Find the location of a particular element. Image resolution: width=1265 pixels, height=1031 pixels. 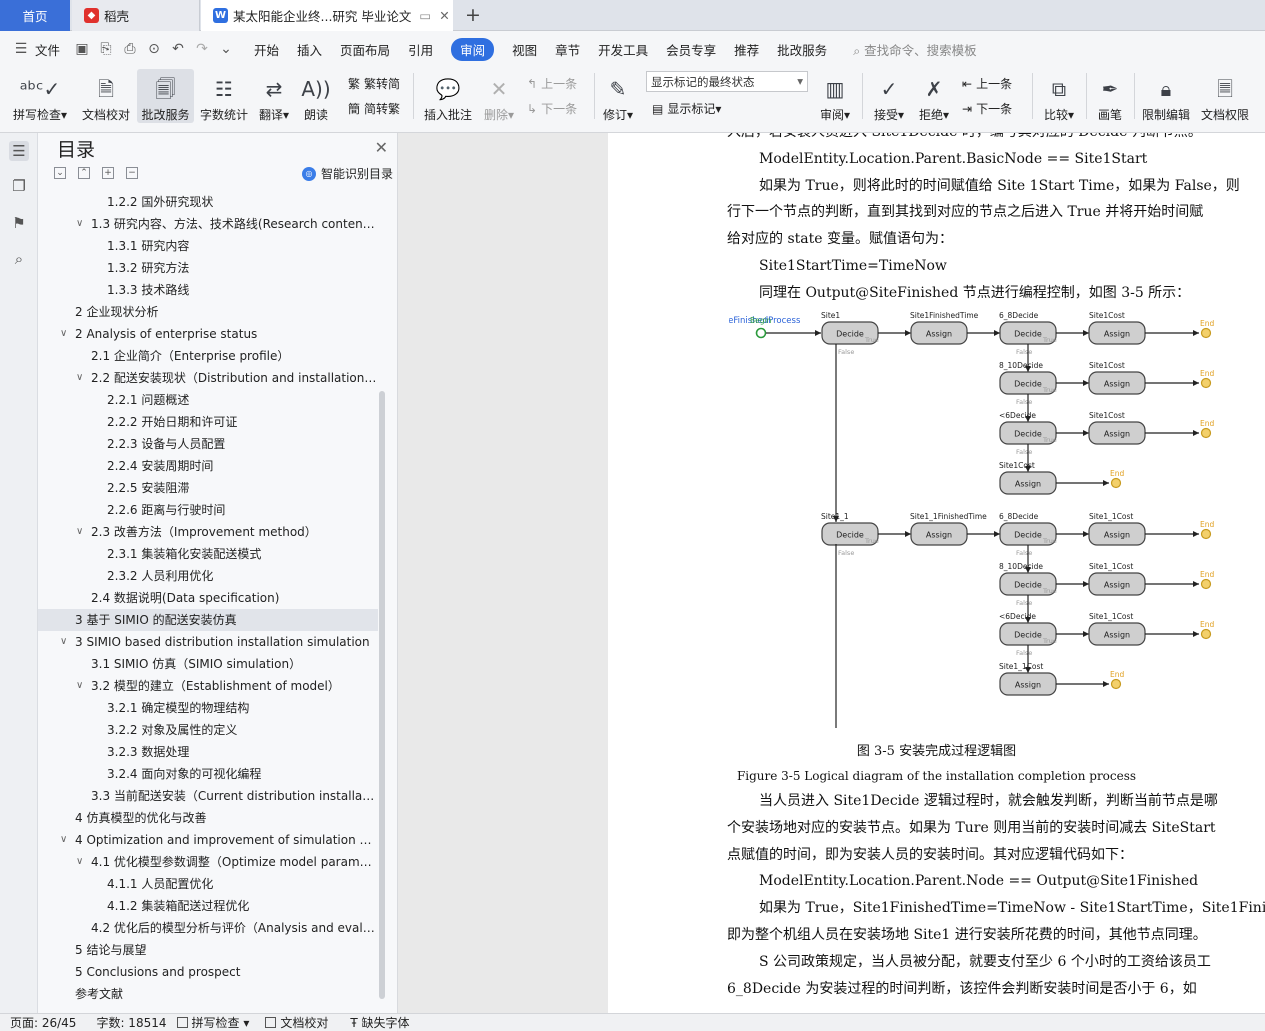

toc-item: 2.2.1 问题概述 is located at coordinates (208, 400).